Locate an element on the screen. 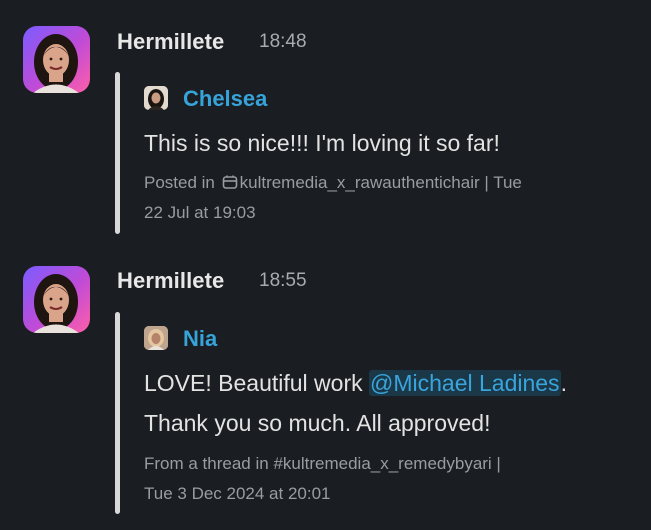 This screenshot has width=651, height=530. message-timestamp: 18:48 is located at coordinates (283, 42).